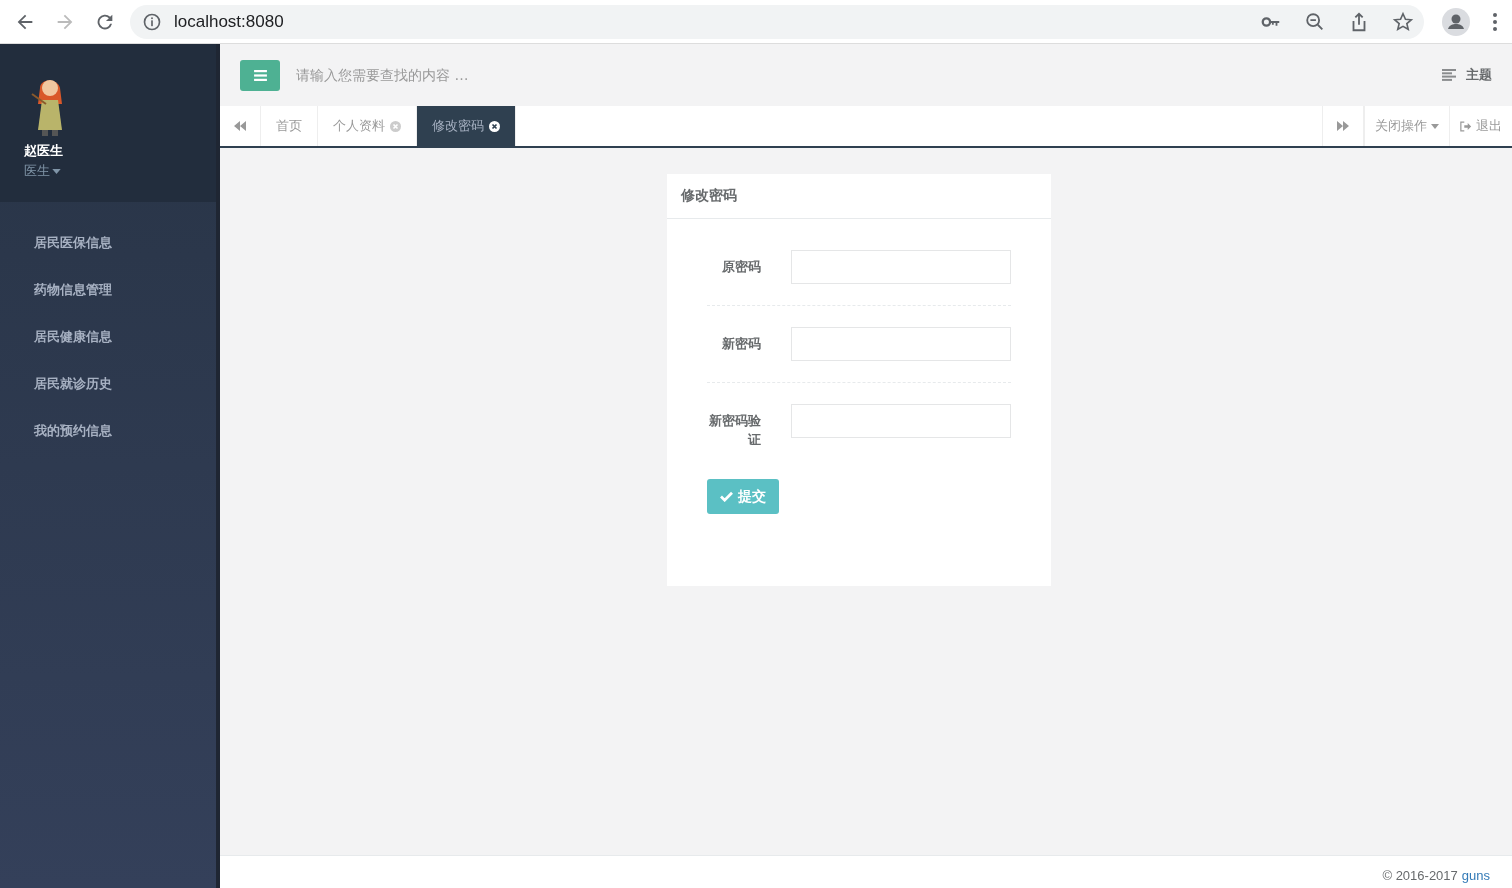  I want to click on sign-out-icon, so click(1466, 126).